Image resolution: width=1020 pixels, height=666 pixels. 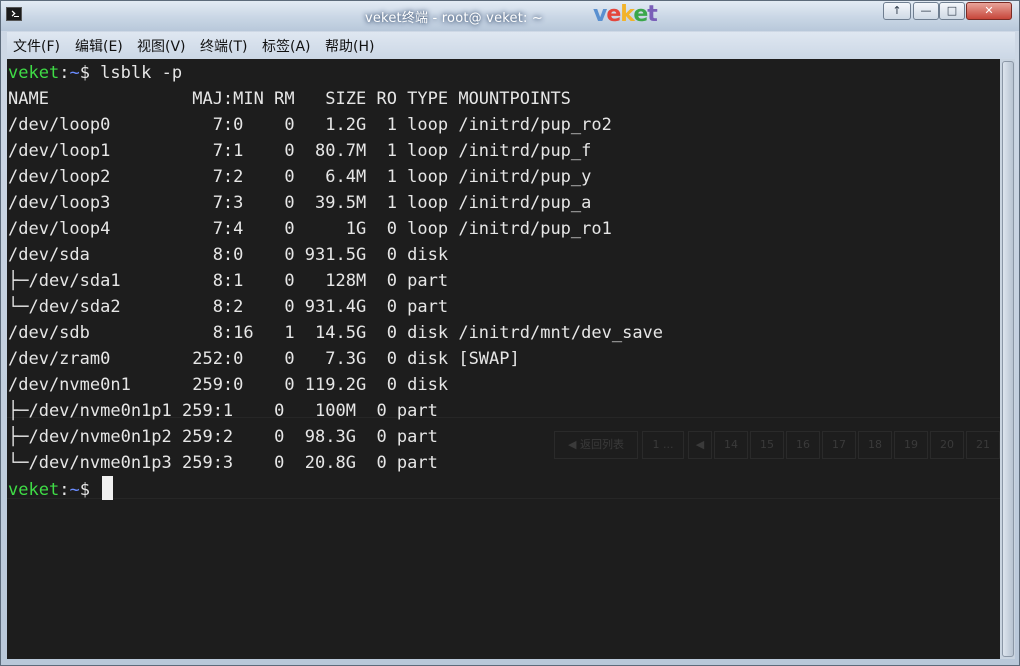 I want to click on output-line: /dev/zram0 252:0 0 7.3G 0 disk [SWAP], so click(x=264, y=359).